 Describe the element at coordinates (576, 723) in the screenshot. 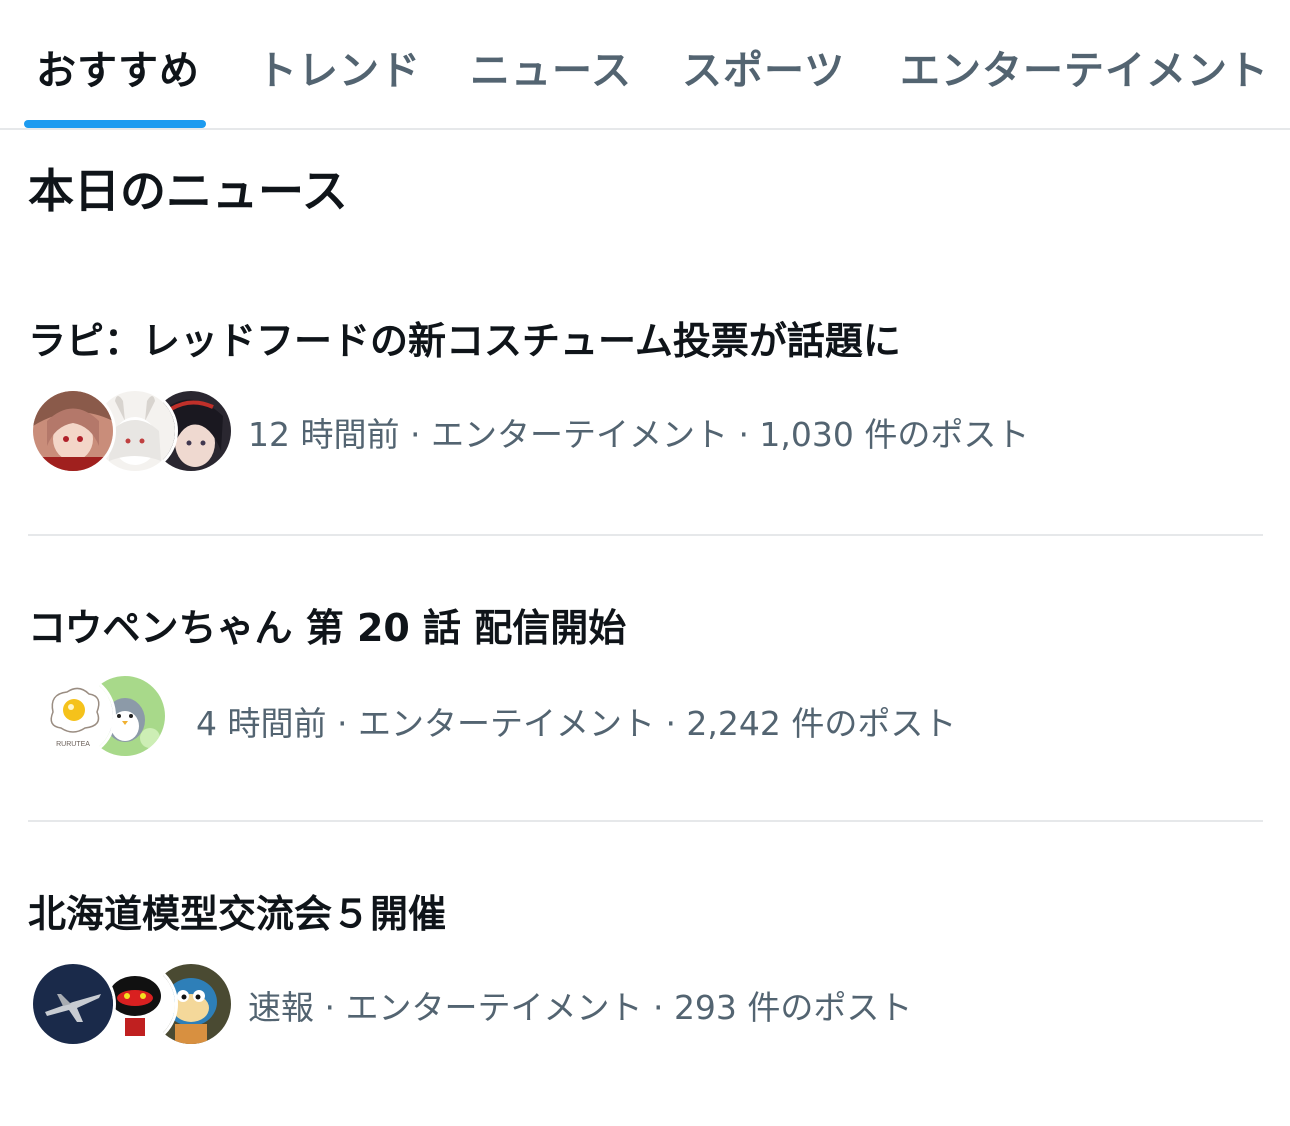

I see `news-meta: 4 時間前 · エンターテイメント · 2,242 件のポスト` at that location.